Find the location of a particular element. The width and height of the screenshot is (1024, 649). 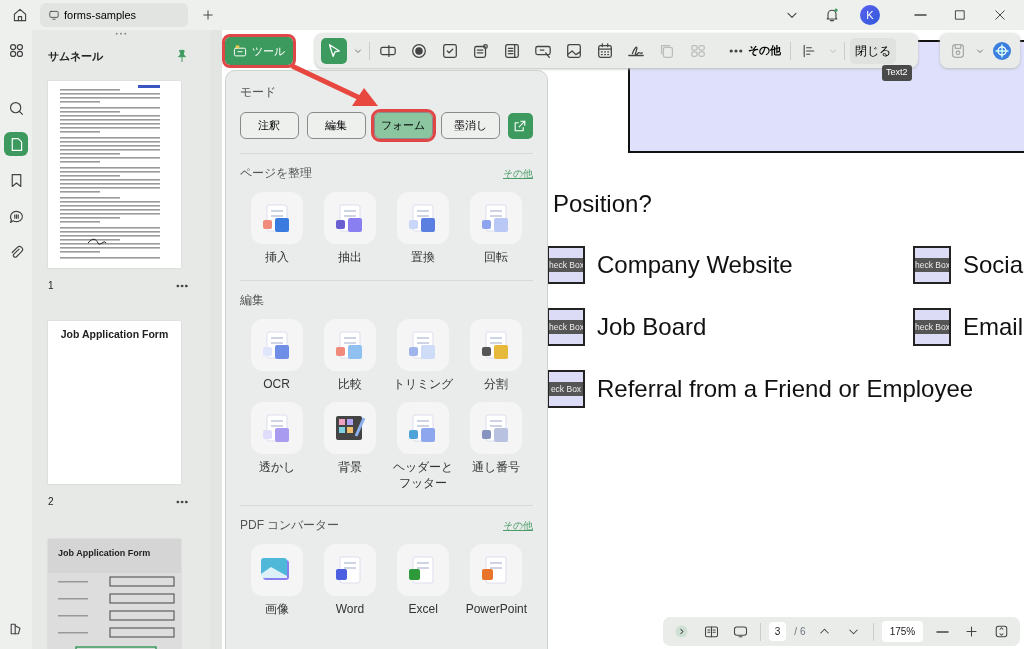

panel-title: サムネール is located at coordinates (75, 57).